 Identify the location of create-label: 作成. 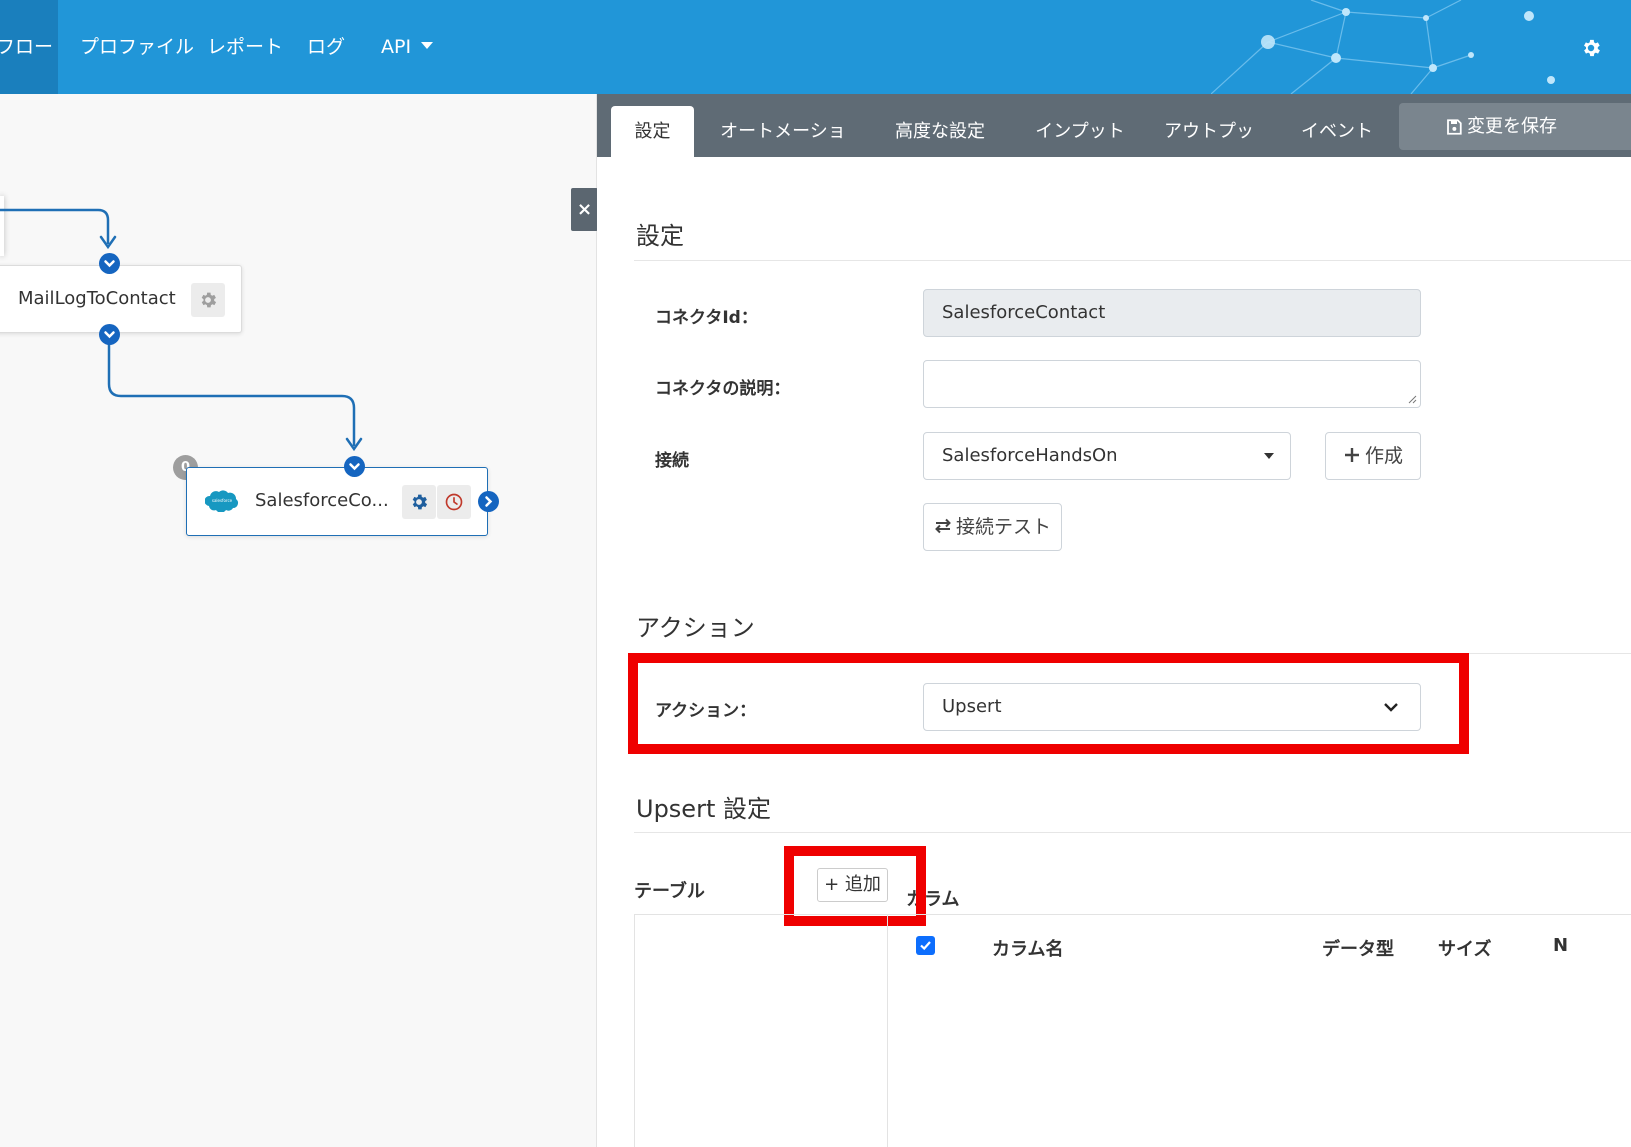
(1383, 456).